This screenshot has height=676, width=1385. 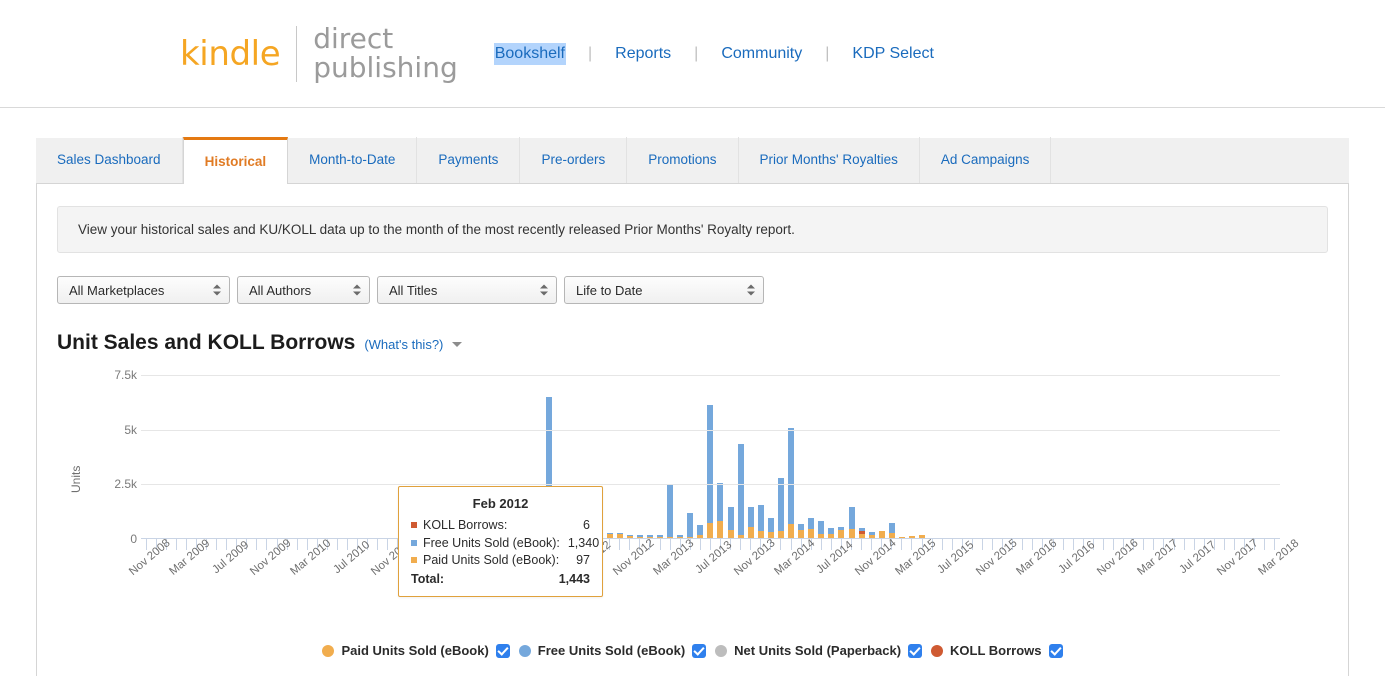 I want to click on legend-item-1: Free Units Sold (eBook), so click(x=612, y=650).